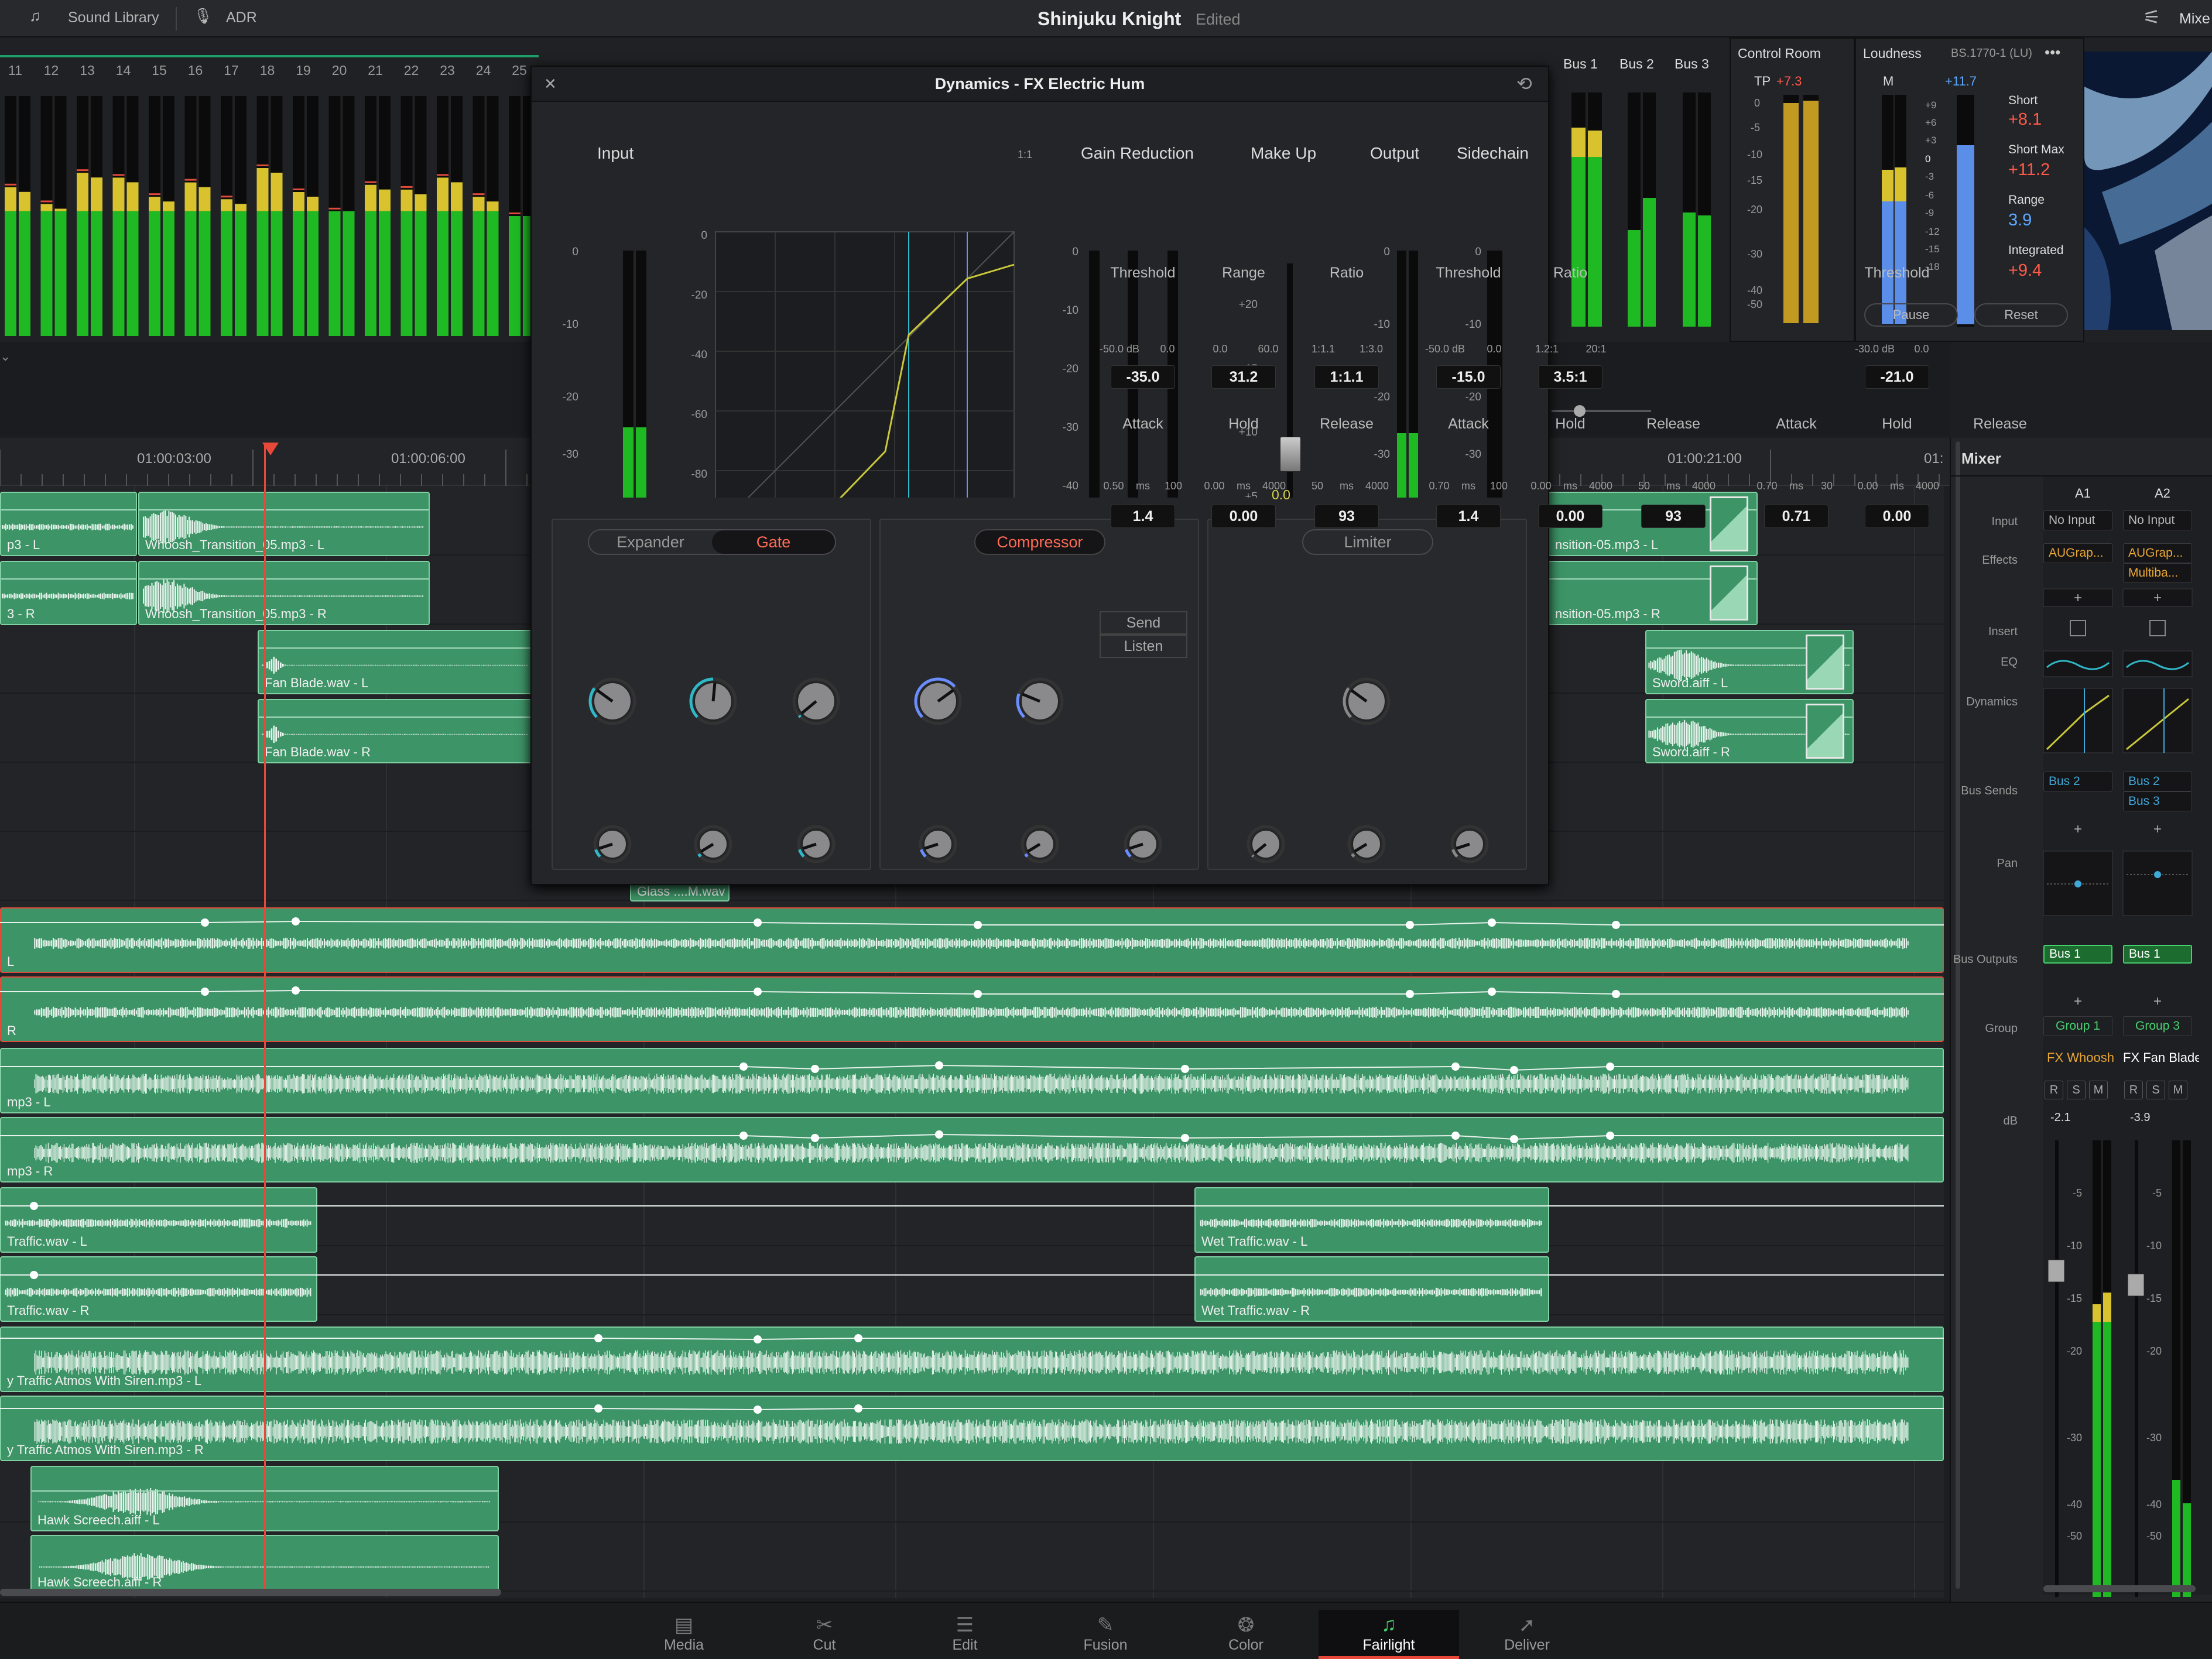  I want to click on make-up-fader-handle, so click(1291, 454).